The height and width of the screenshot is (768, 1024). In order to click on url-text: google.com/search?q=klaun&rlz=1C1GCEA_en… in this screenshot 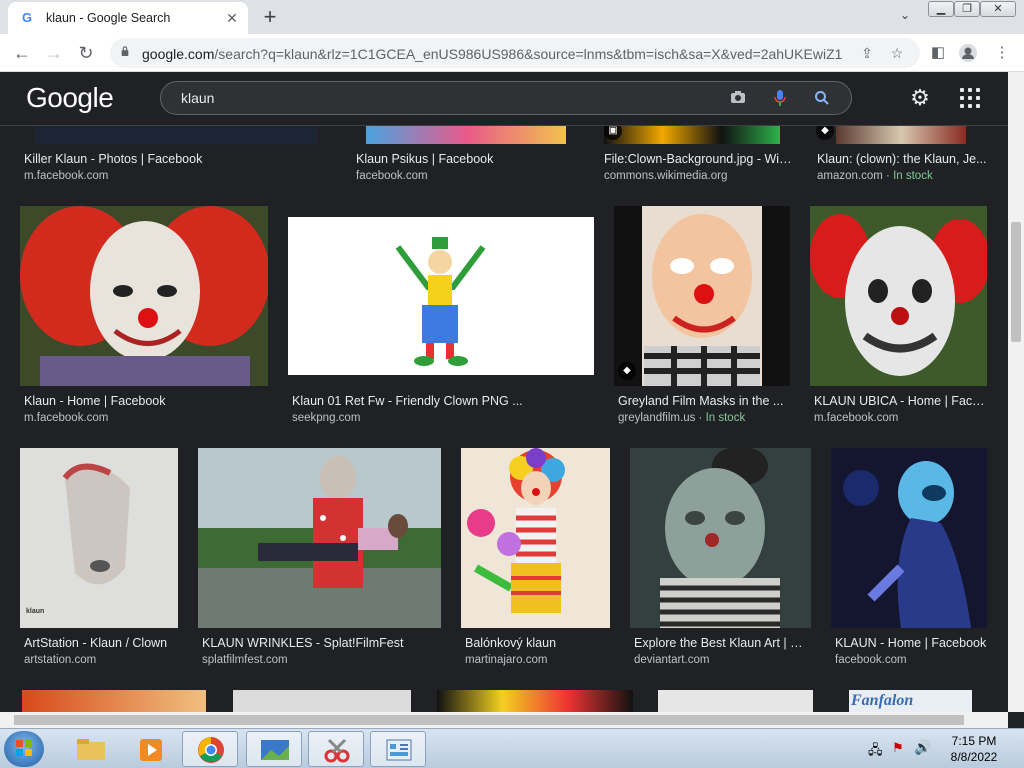, I will do `click(492, 54)`.